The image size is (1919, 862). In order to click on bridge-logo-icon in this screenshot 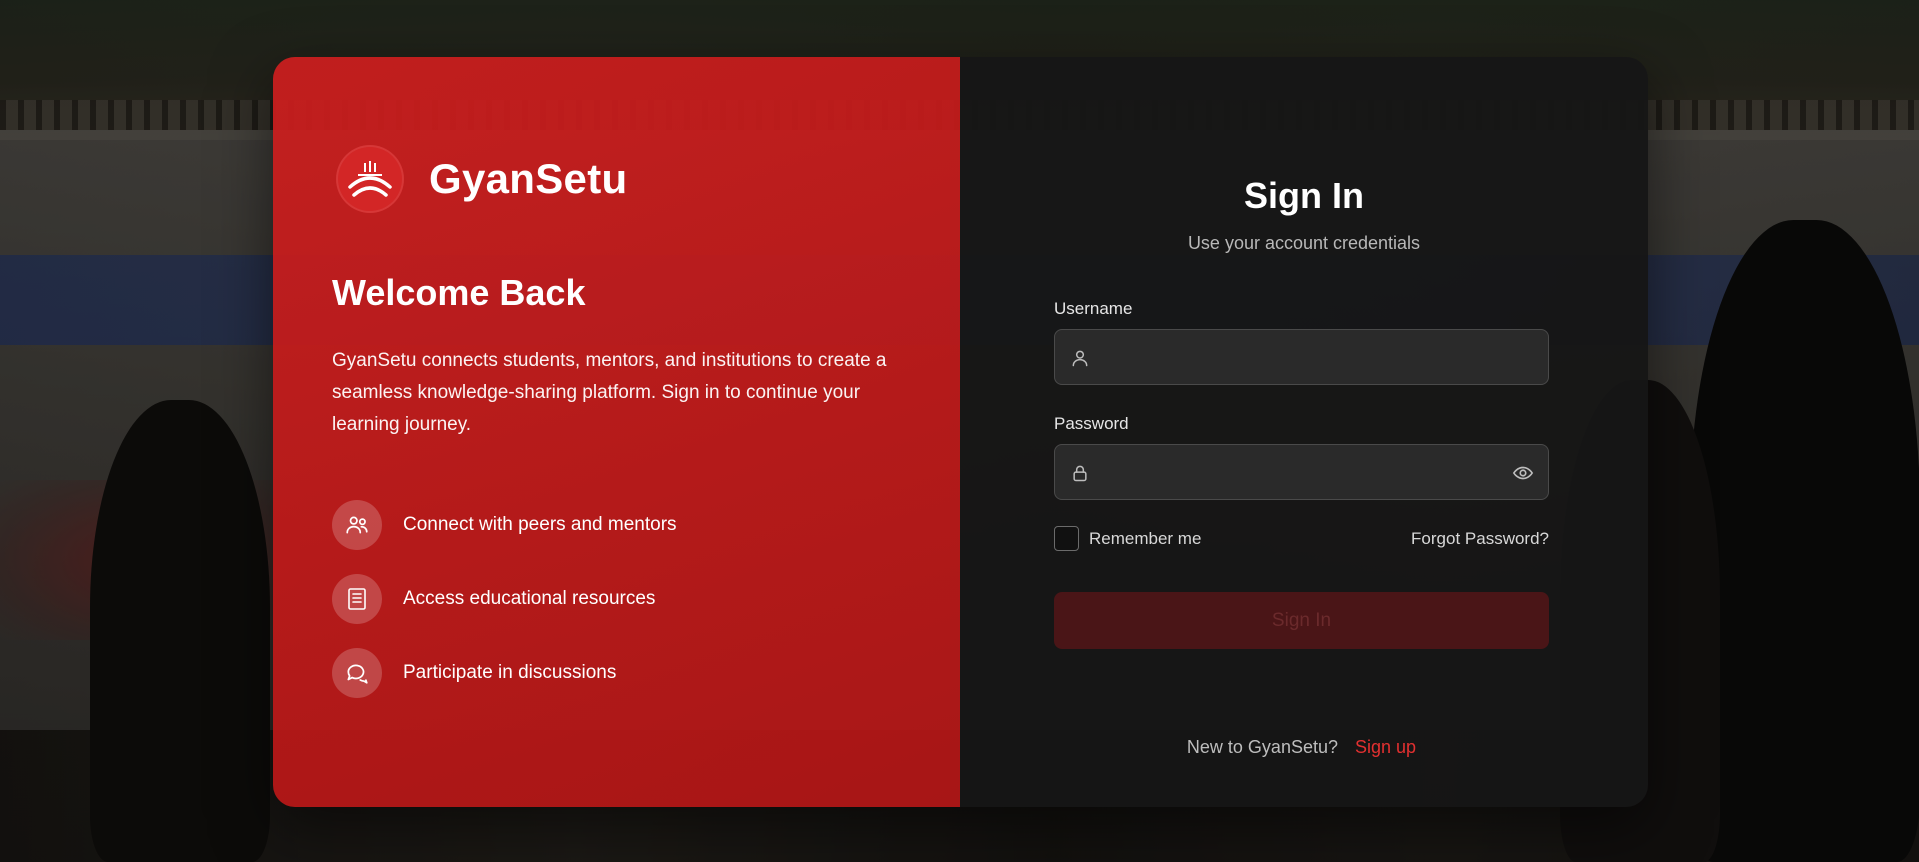, I will do `click(370, 179)`.